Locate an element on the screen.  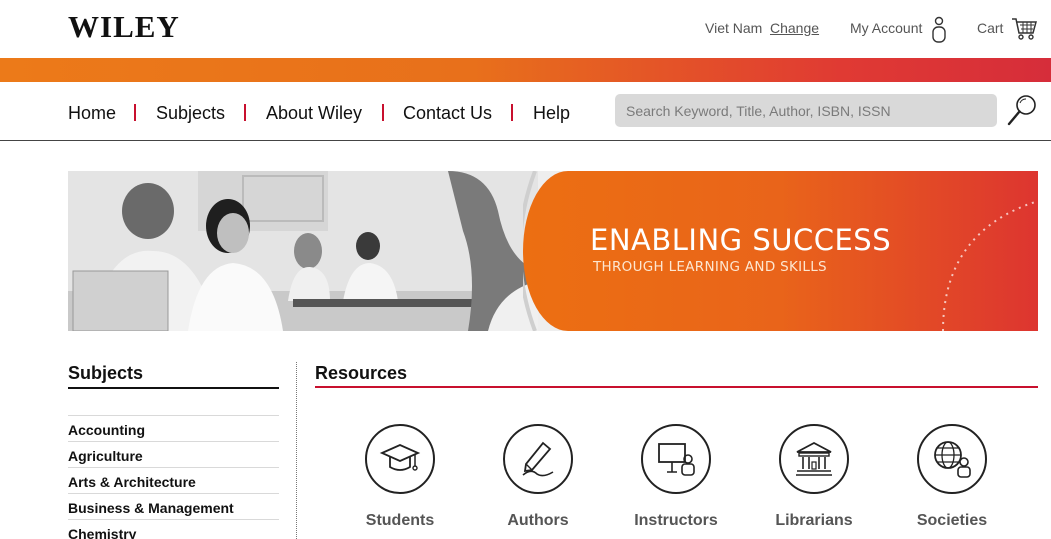
country-label: Viet Nam is located at coordinates (734, 28).